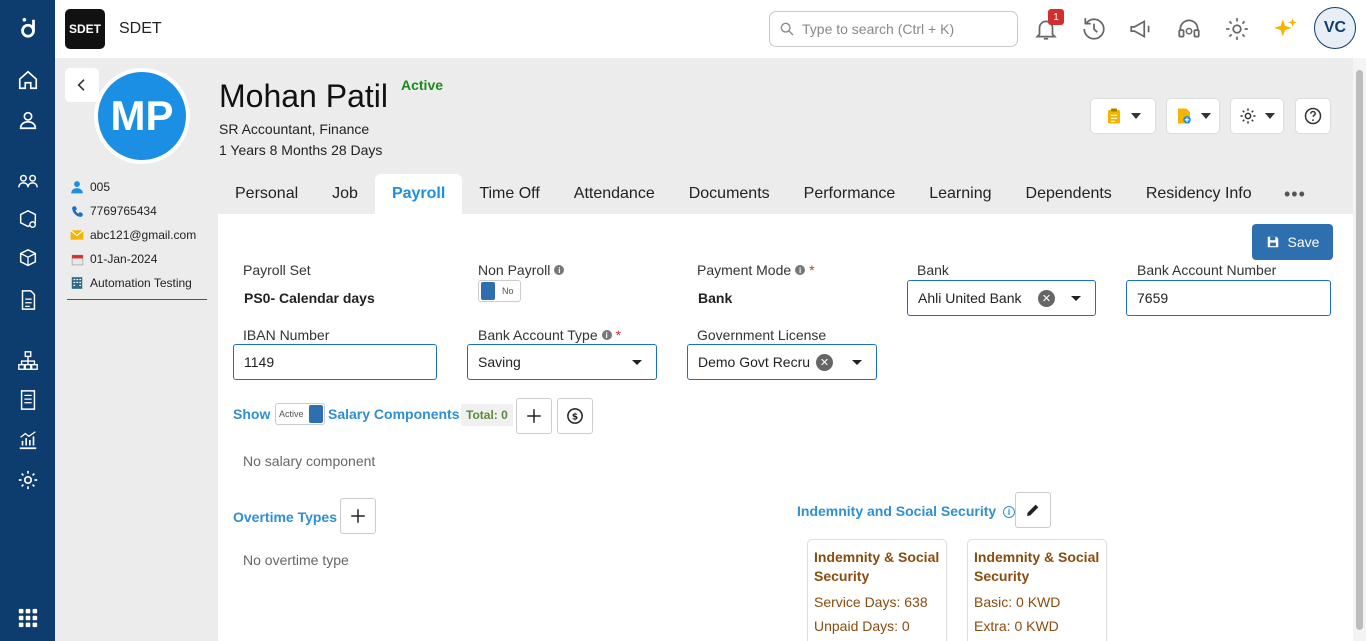 Image resolution: width=1366 pixels, height=641 pixels. Describe the element at coordinates (140, 28) in the screenshot. I see `app-title: SDET` at that location.